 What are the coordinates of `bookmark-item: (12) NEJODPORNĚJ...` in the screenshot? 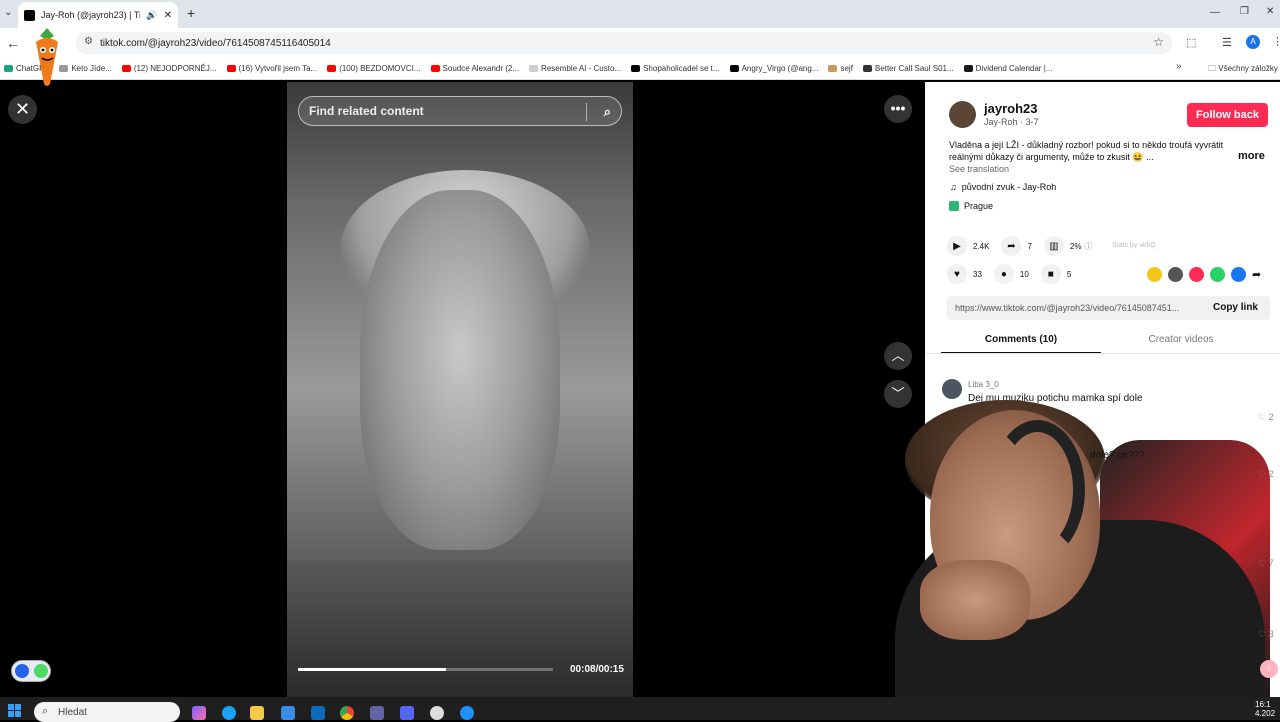 It's located at (169, 68).